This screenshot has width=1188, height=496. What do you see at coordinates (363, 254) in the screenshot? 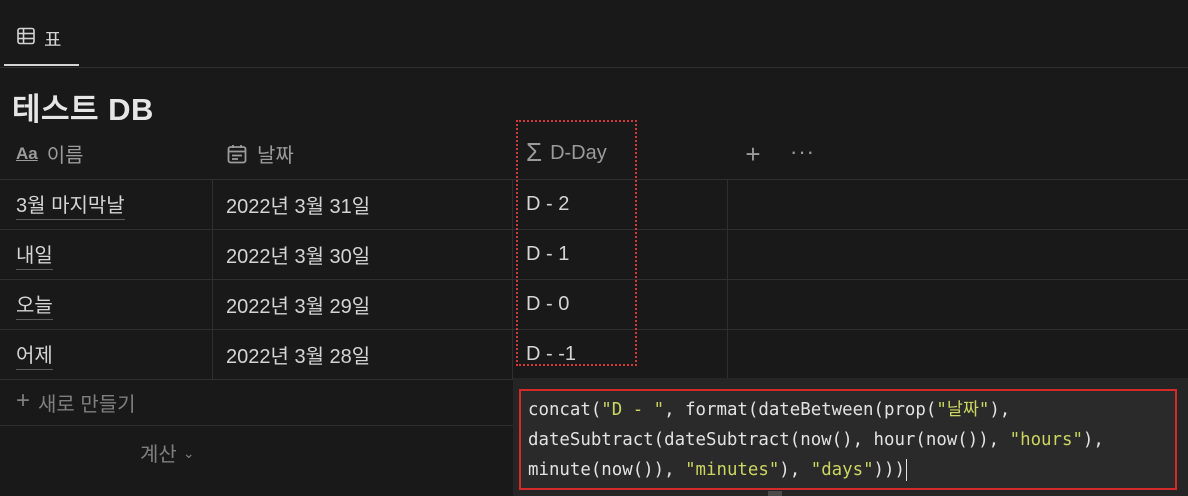
I see `date-cell: 2022년 3월 30일` at bounding box center [363, 254].